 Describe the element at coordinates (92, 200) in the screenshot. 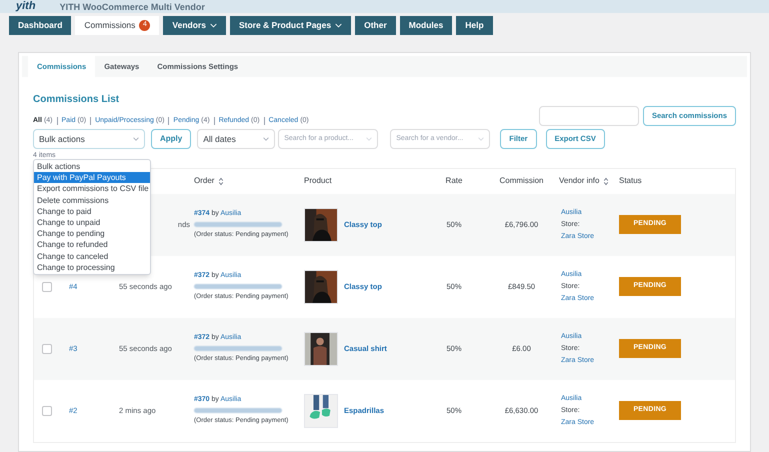

I see `menu-option: Delete commissions` at that location.